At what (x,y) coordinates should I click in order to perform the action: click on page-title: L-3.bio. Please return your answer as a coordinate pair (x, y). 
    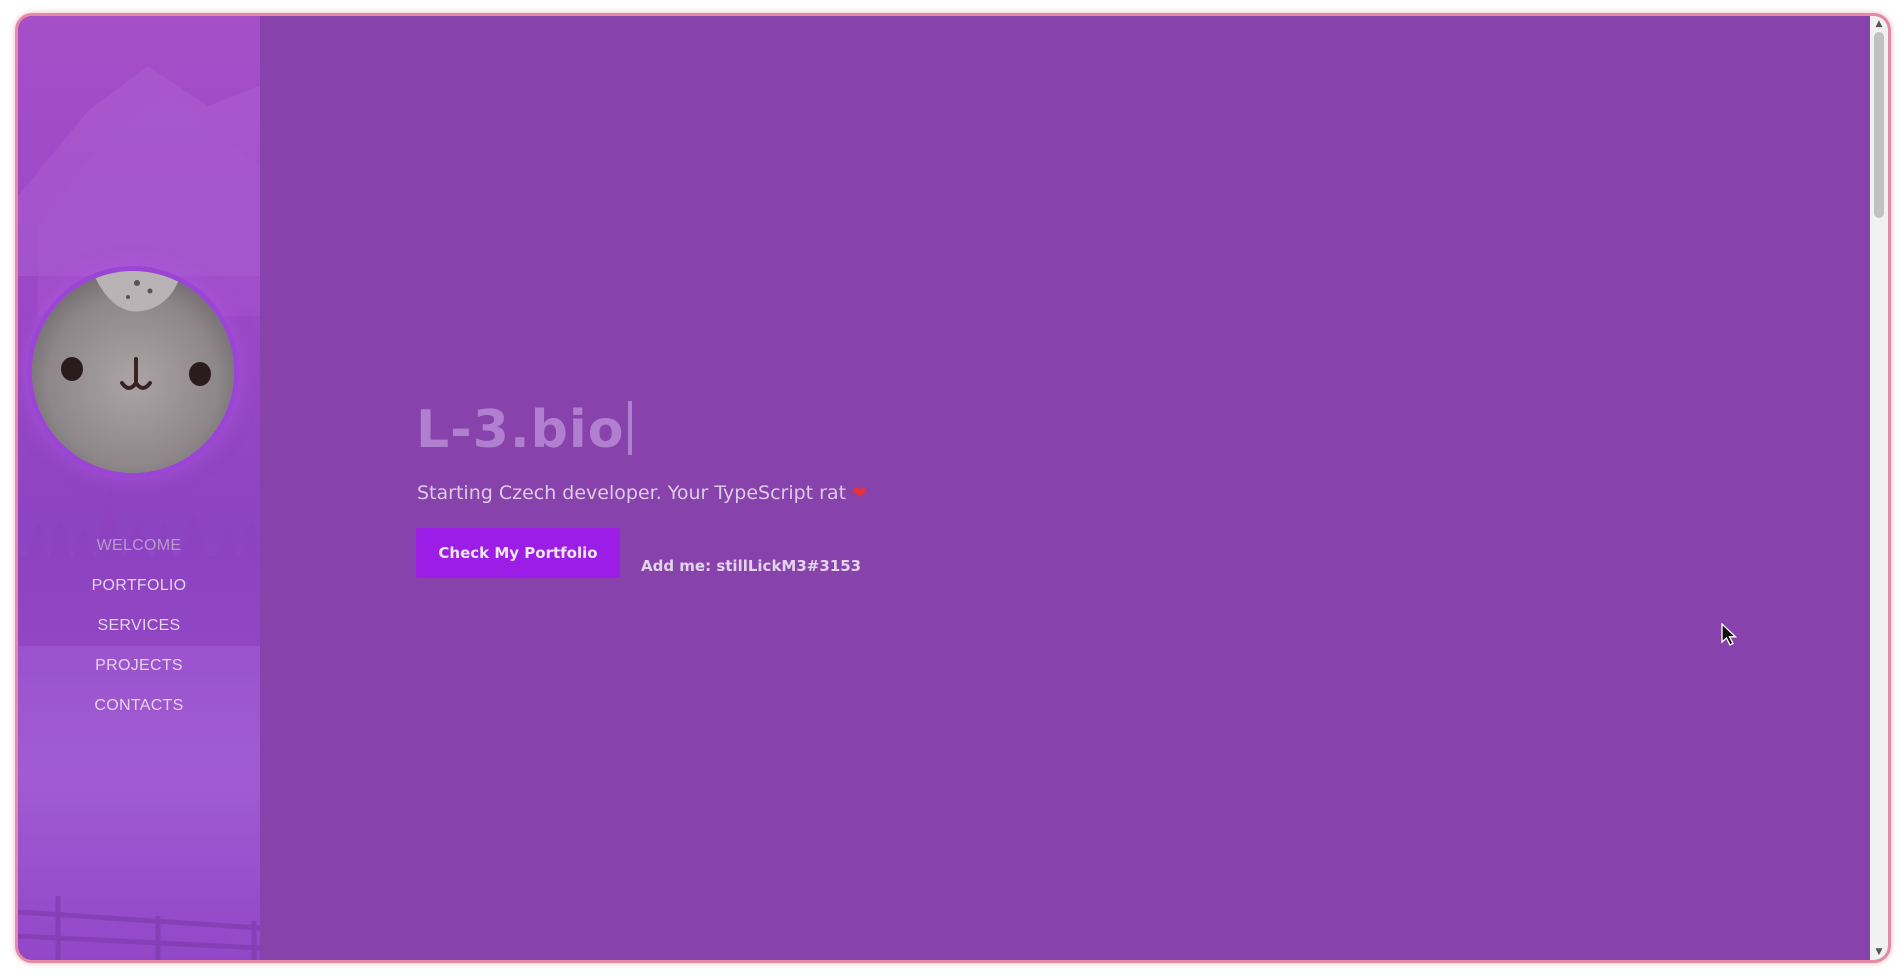
    Looking at the image, I should click on (524, 430).